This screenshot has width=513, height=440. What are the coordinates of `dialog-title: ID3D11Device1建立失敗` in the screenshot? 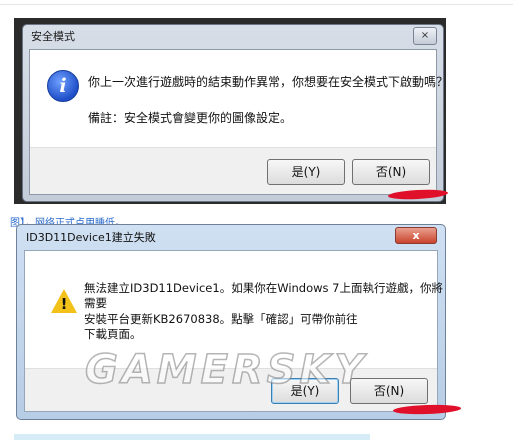 It's located at (91, 237).